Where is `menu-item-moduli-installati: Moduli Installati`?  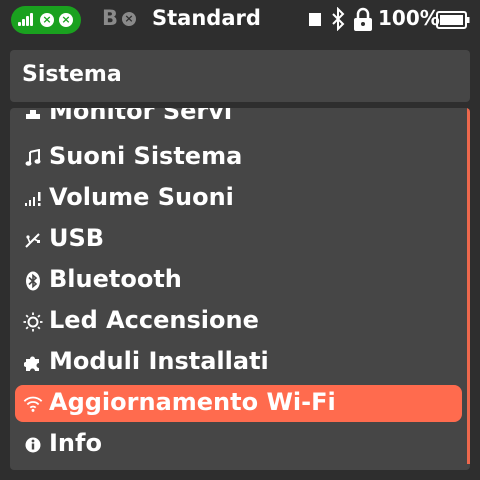
menu-item-moduli-installati: Moduli Installati is located at coordinates (238, 362).